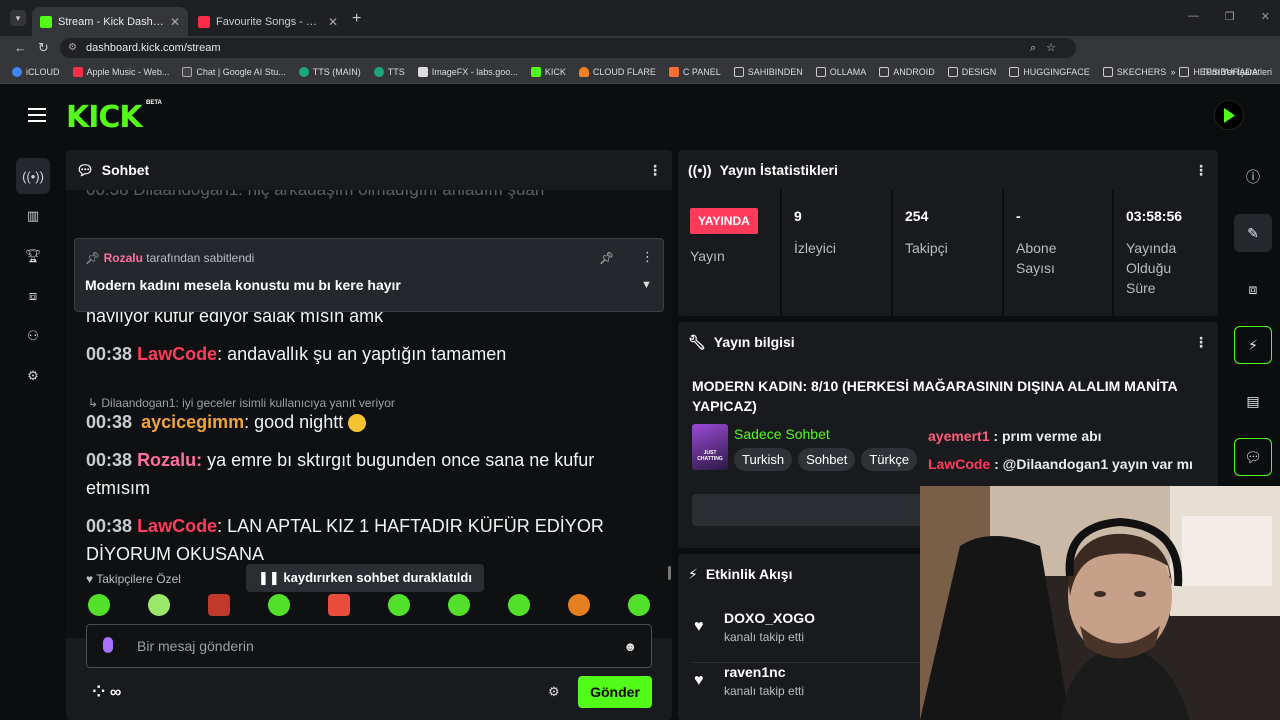 Image resolution: width=1280 pixels, height=720 pixels. What do you see at coordinates (1265, 16) in the screenshot?
I see `close-window-icon: ✕` at bounding box center [1265, 16].